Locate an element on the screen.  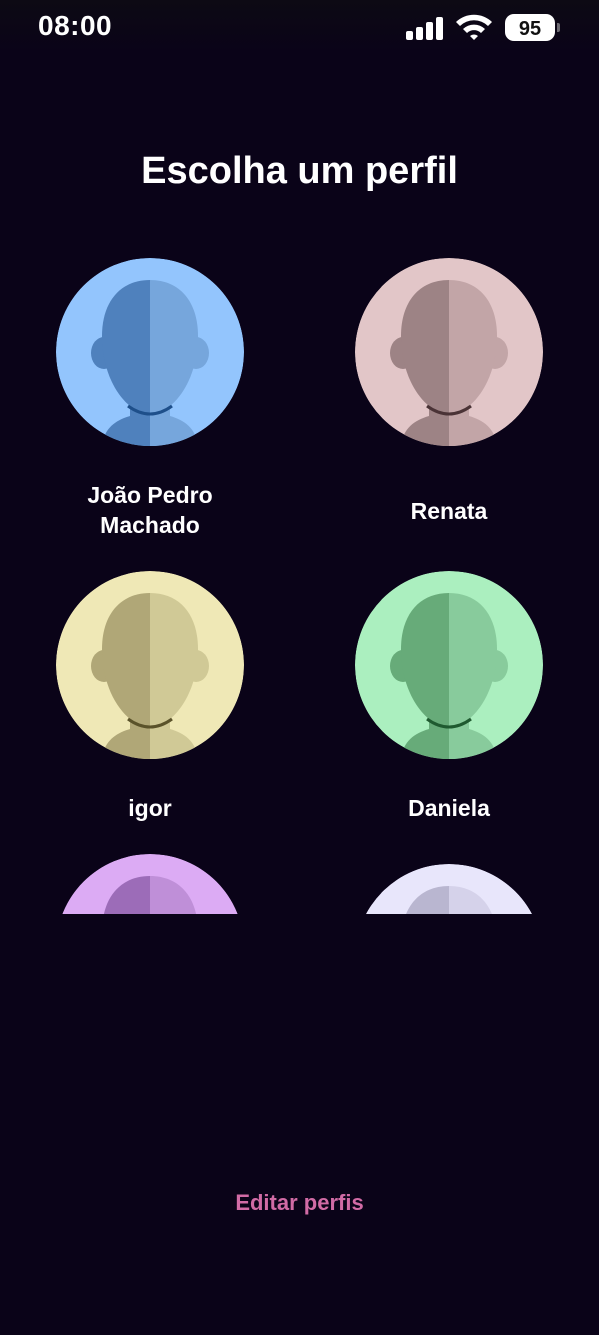
profile-card-joao-pedro: João Pedro Machado is located at coordinates (150, 403).